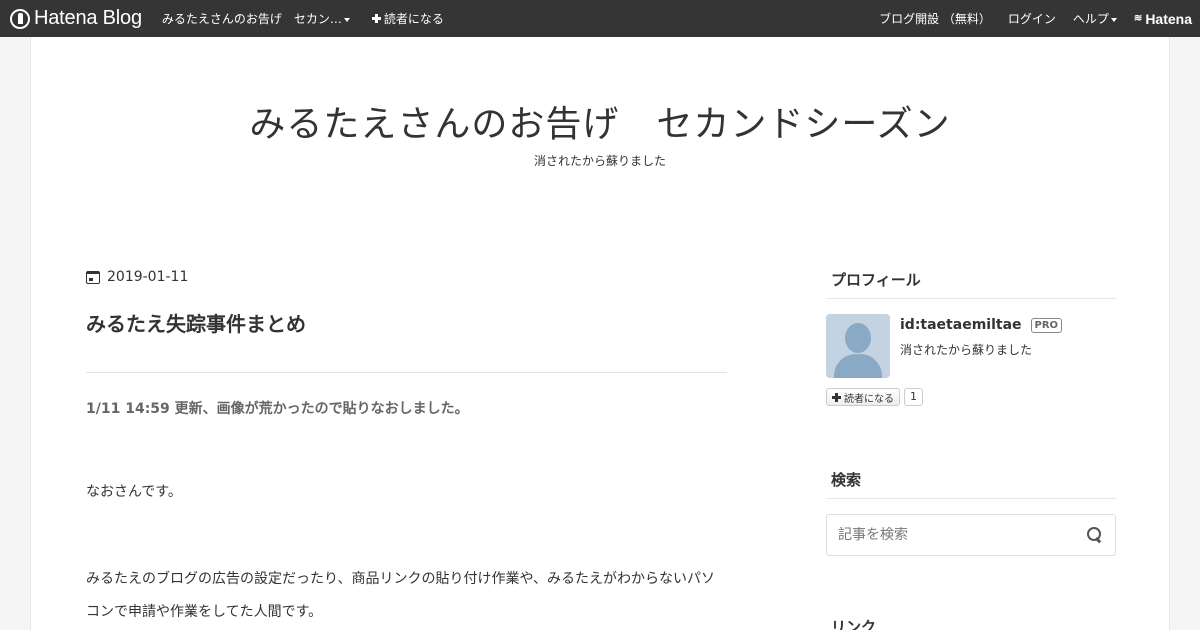  What do you see at coordinates (971, 397) in the screenshot?
I see `subscribe-row: 読者になる 1` at bounding box center [971, 397].